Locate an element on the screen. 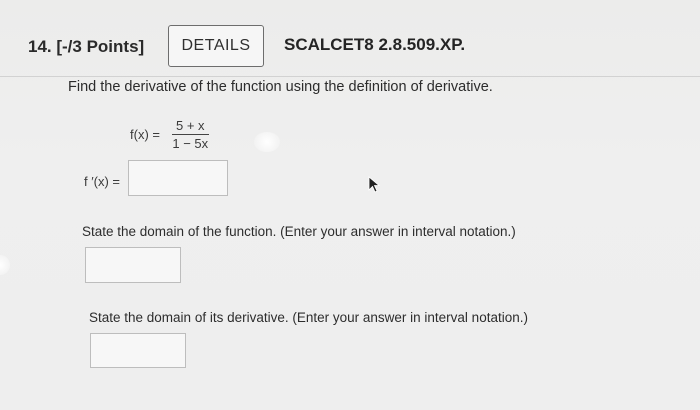 Image resolution: width=700 pixels, height=410 pixels. derivative-label: f ′(x) = is located at coordinates (102, 181).